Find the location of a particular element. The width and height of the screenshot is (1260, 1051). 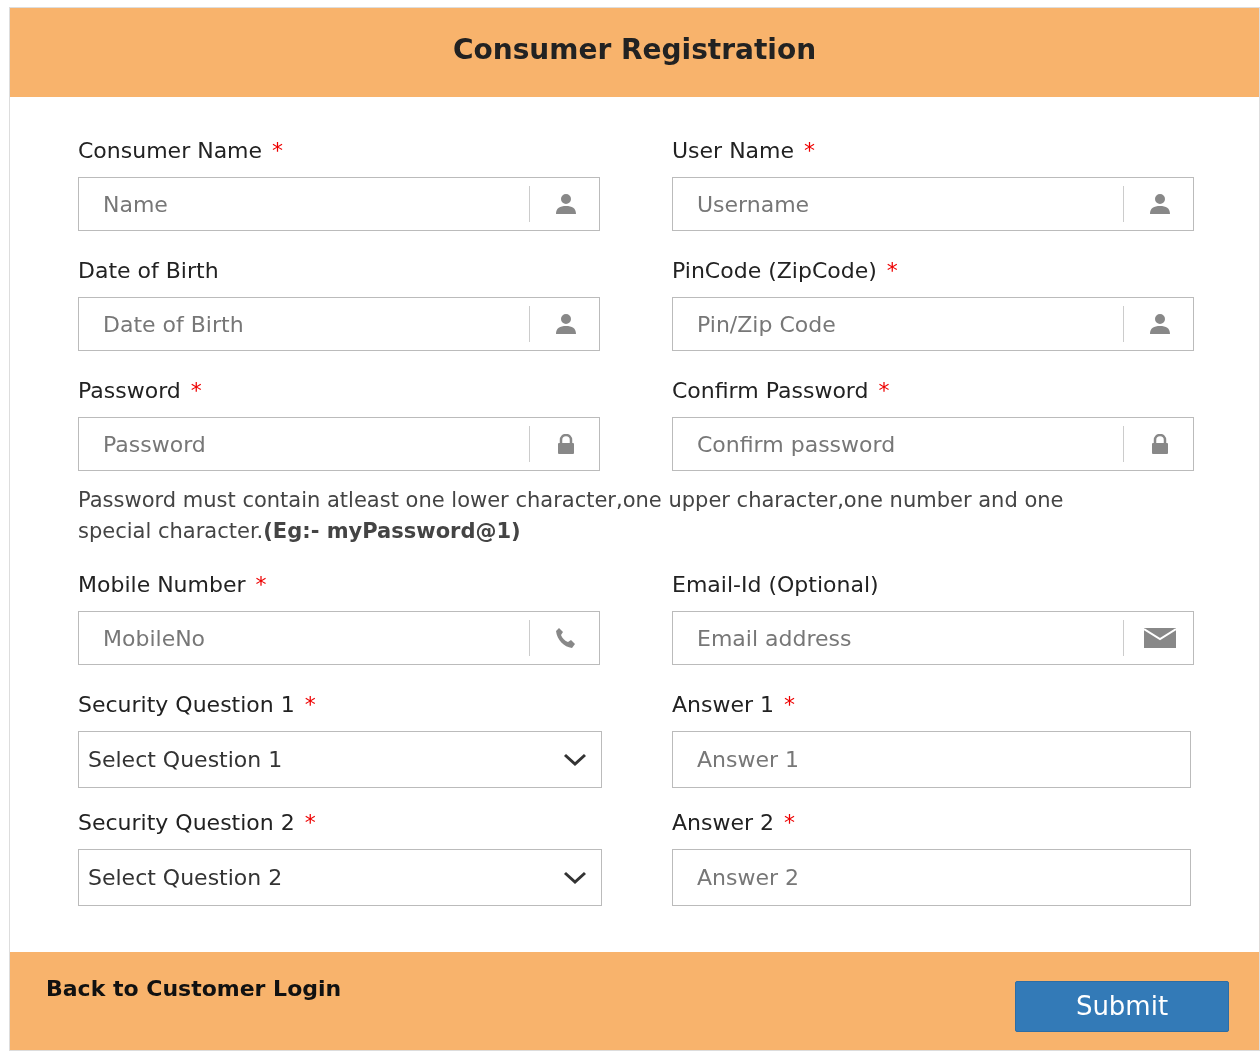

field-label: Password is located at coordinates (129, 391).